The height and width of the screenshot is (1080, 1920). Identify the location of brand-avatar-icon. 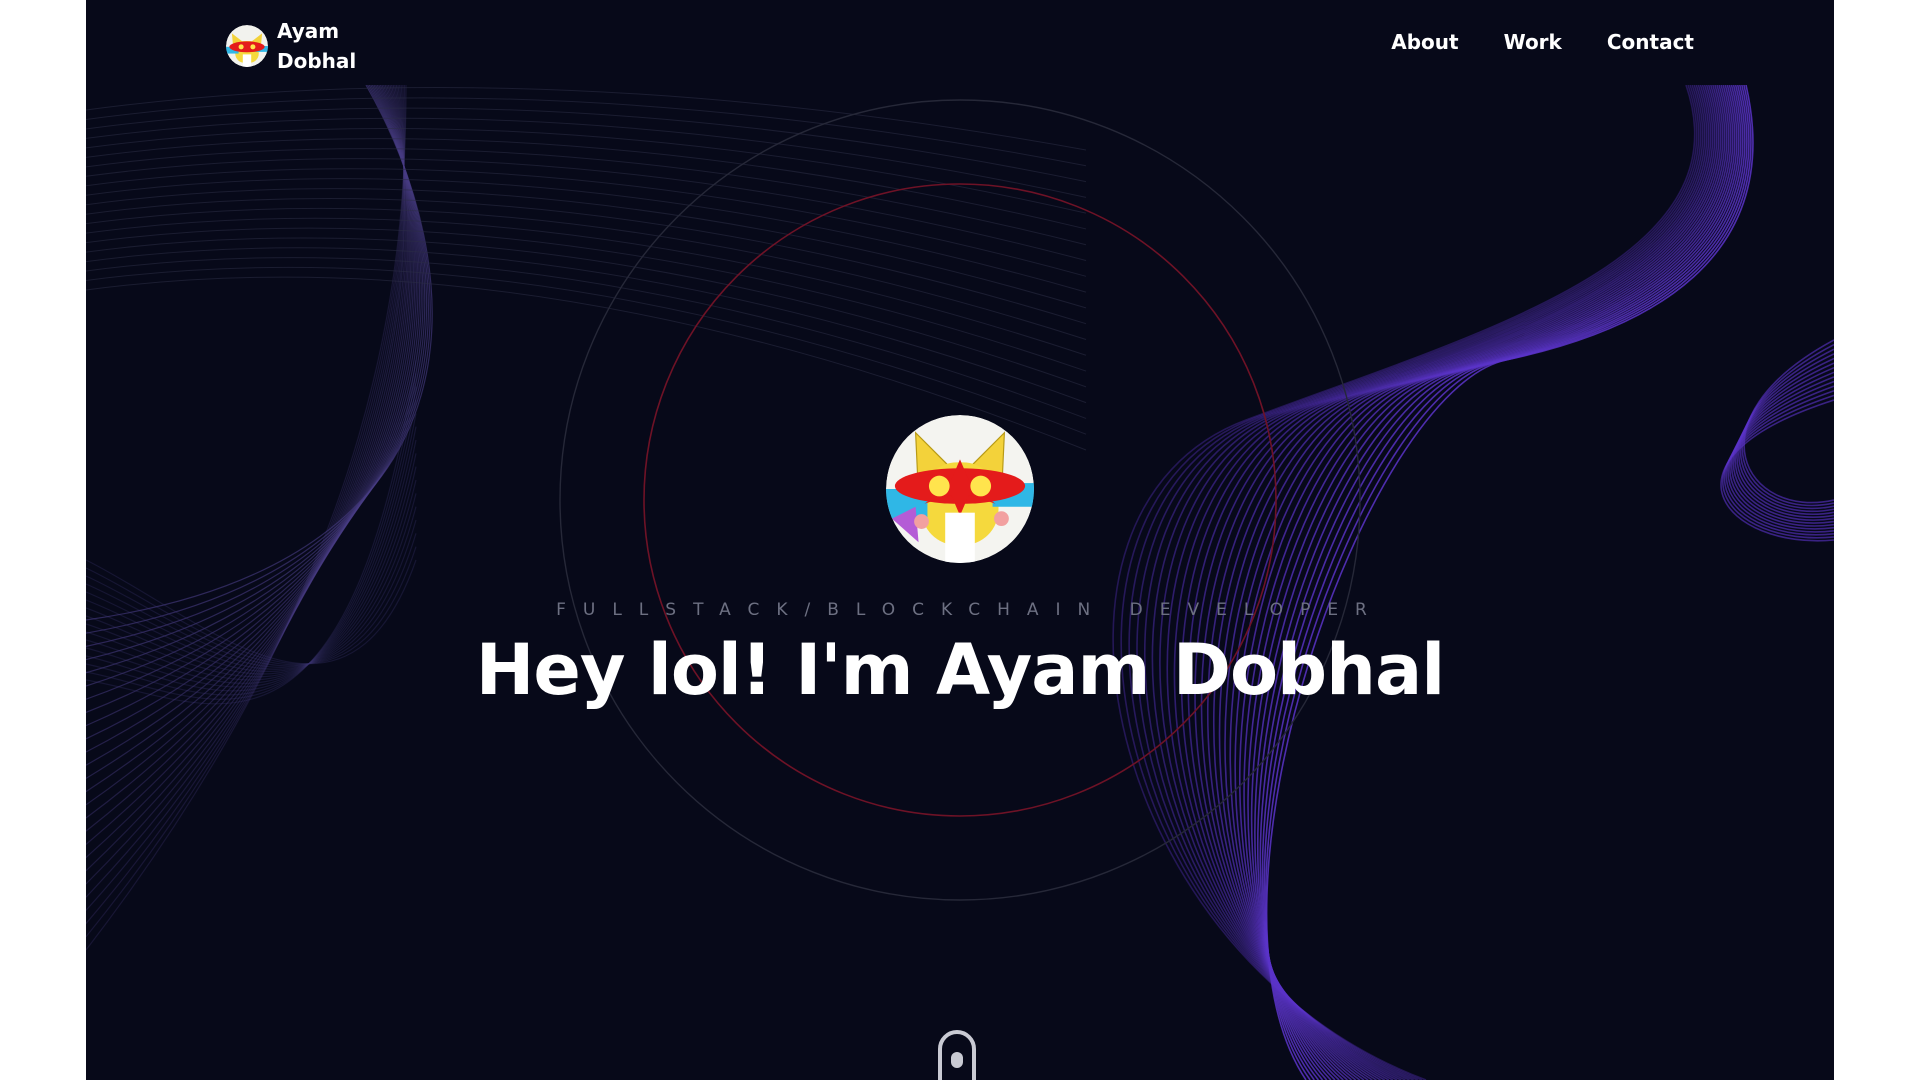
(247, 46).